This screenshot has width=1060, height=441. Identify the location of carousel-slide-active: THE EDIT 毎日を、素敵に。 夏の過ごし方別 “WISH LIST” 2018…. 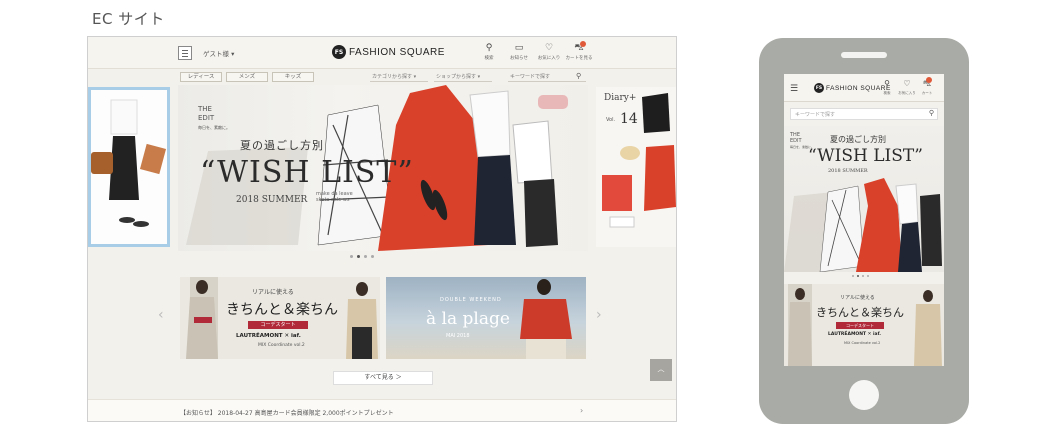
(383, 168).